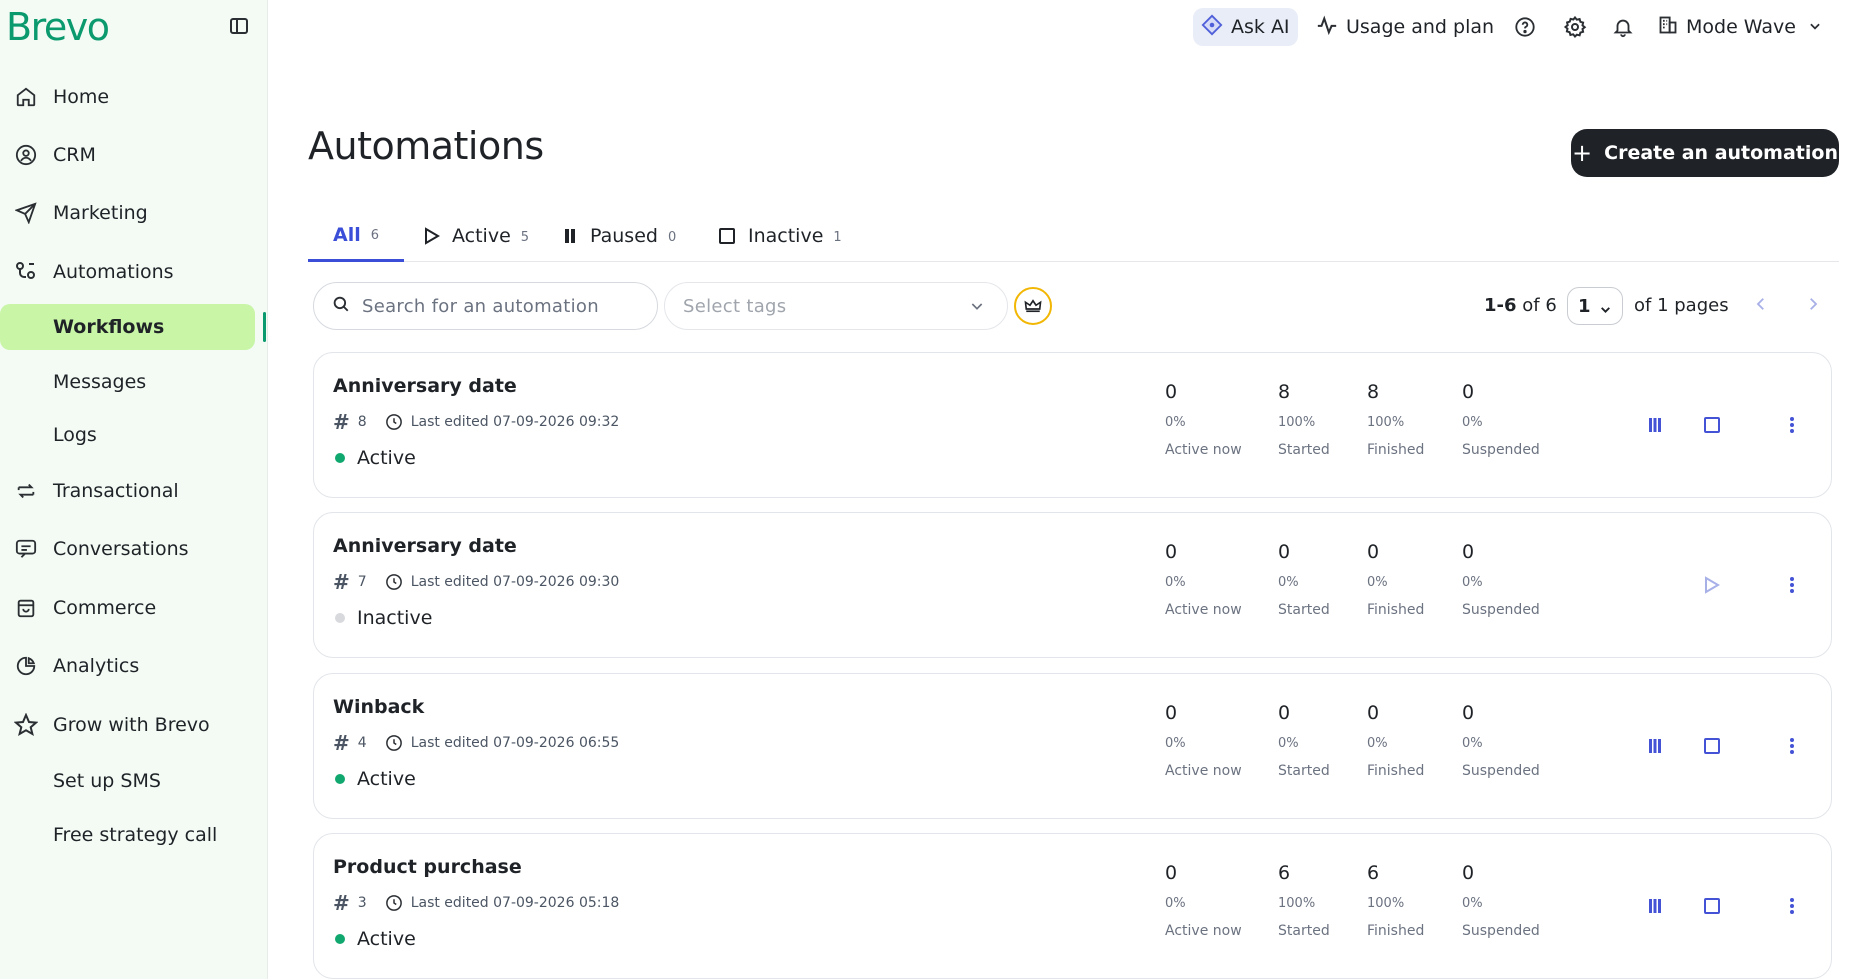  What do you see at coordinates (375, 779) in the screenshot?
I see `status-badge: Active` at bounding box center [375, 779].